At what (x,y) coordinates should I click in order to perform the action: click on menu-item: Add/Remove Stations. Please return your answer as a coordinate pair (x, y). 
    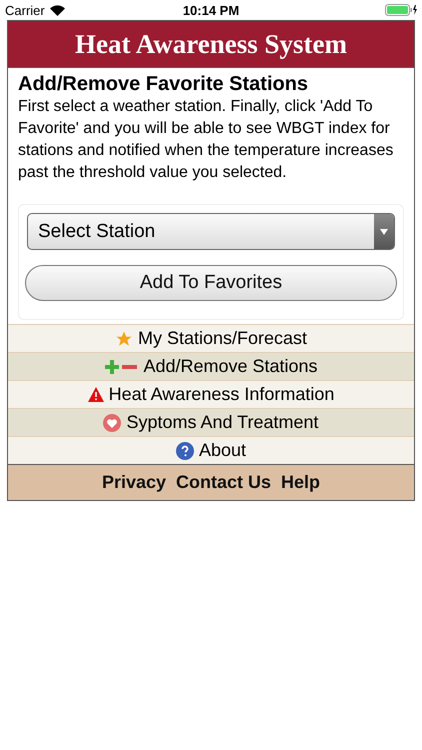
    Looking at the image, I should click on (211, 366).